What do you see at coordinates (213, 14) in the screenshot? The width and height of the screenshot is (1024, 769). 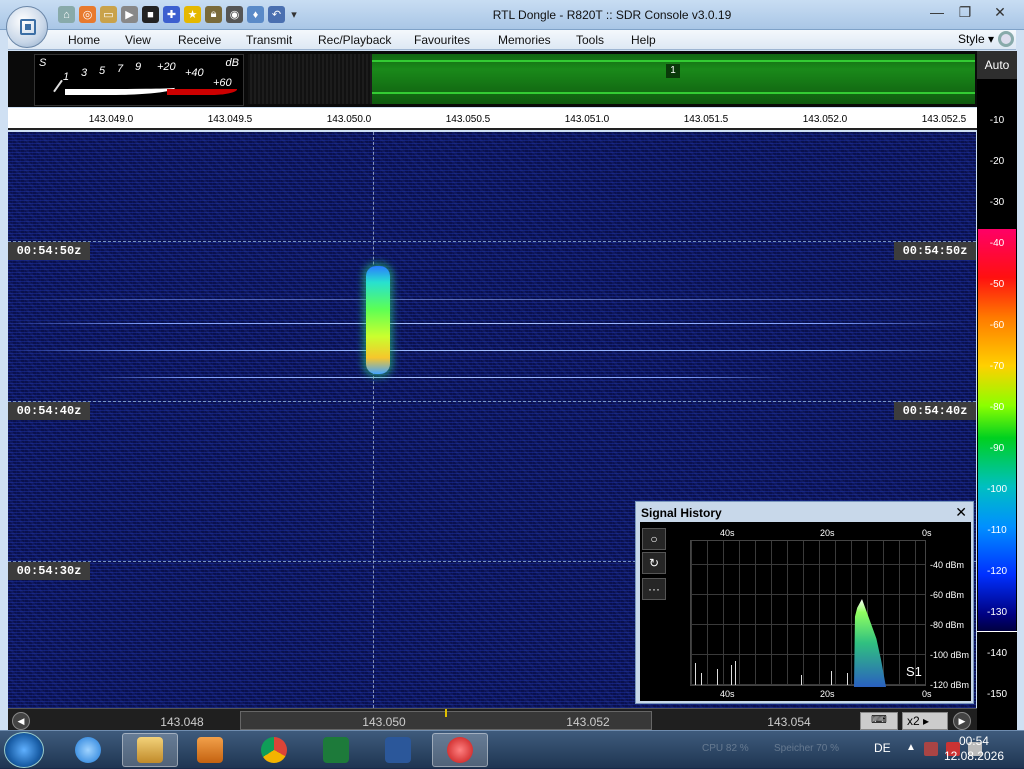 I see `lock-icon: 🔒︎` at bounding box center [213, 14].